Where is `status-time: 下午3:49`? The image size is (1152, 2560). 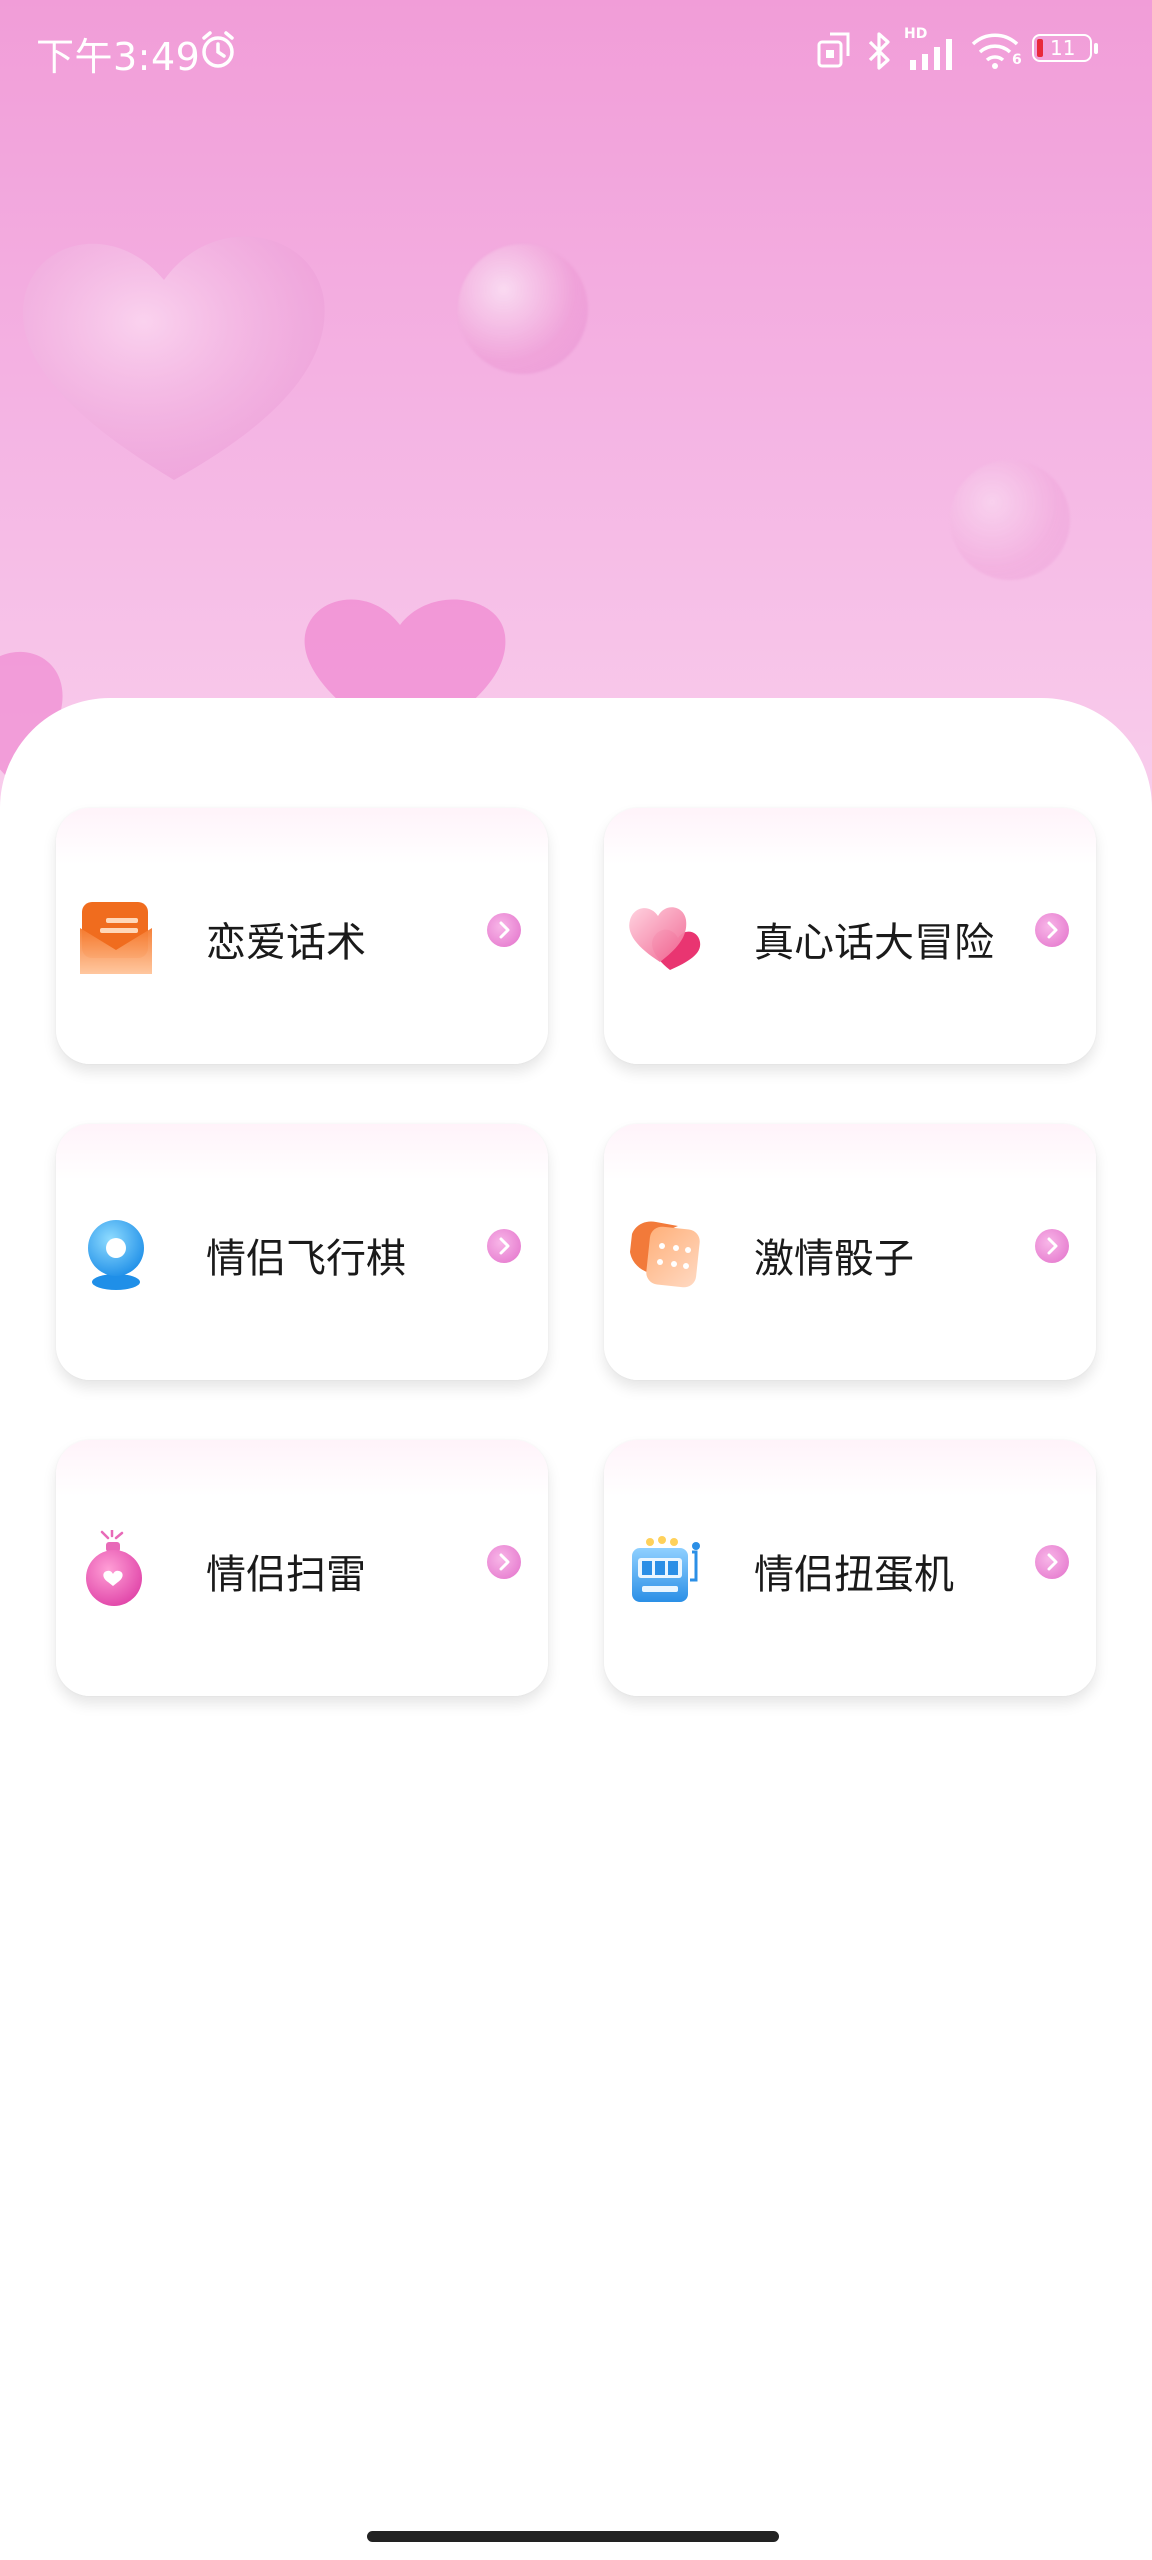
status-time: 下午3:49 is located at coordinates (118, 57).